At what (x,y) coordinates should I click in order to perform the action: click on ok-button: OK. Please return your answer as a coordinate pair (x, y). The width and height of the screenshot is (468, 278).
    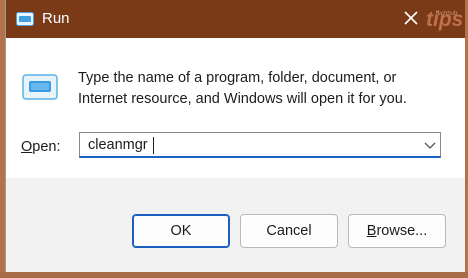
    Looking at the image, I should click on (181, 231).